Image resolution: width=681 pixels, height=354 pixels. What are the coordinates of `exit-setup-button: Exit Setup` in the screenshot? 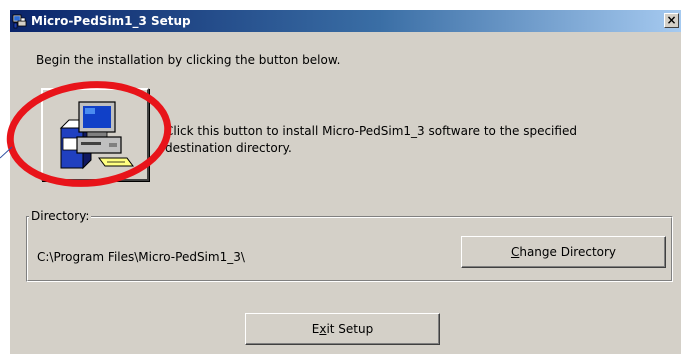 It's located at (342, 329).